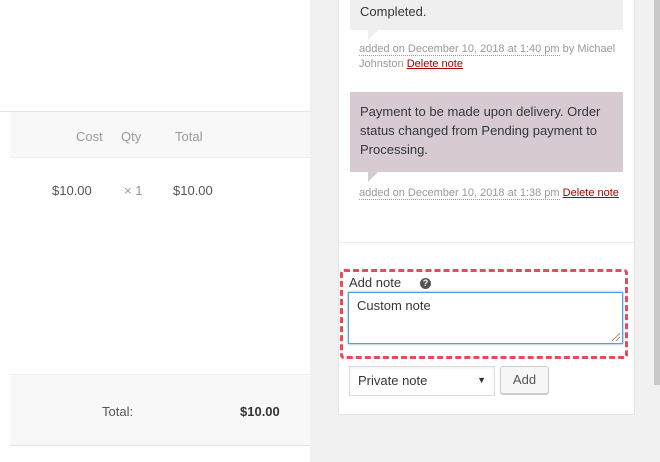 The height and width of the screenshot is (462, 660). I want to click on help-icon: ?, so click(425, 283).